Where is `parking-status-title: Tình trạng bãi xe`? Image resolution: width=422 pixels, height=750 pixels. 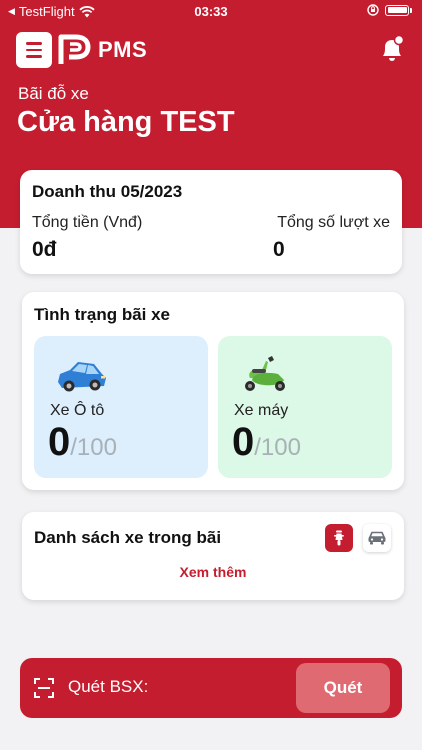 parking-status-title: Tình trạng bãi xe is located at coordinates (102, 314).